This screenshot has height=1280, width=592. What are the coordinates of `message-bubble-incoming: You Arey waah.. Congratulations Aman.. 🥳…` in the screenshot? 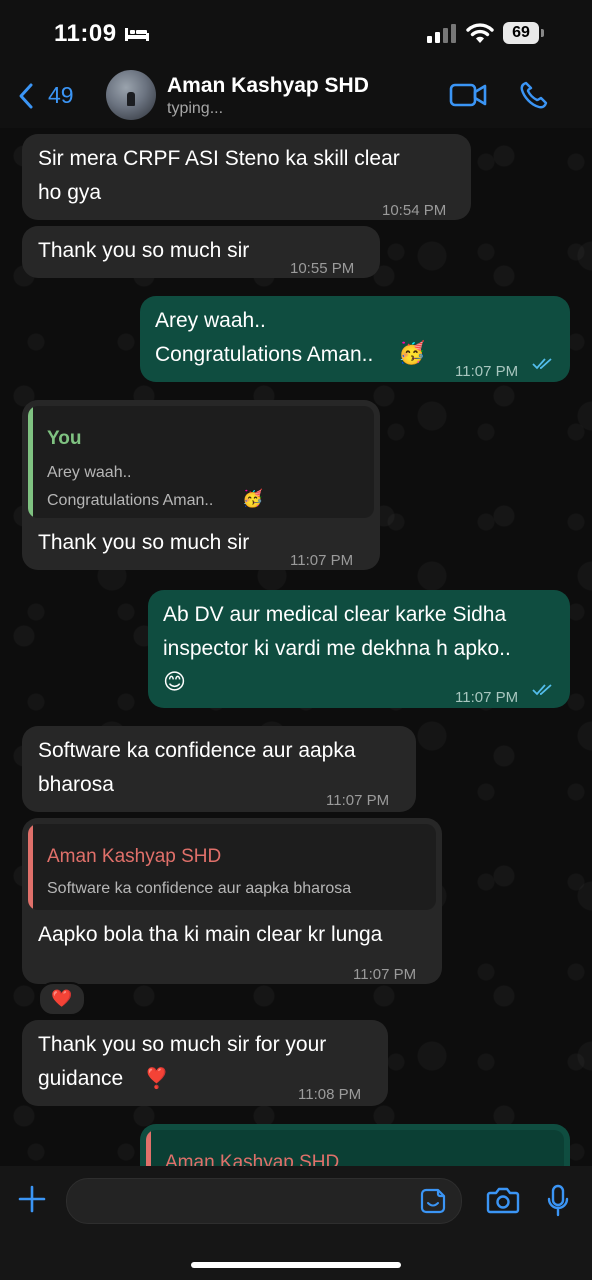 It's located at (201, 485).